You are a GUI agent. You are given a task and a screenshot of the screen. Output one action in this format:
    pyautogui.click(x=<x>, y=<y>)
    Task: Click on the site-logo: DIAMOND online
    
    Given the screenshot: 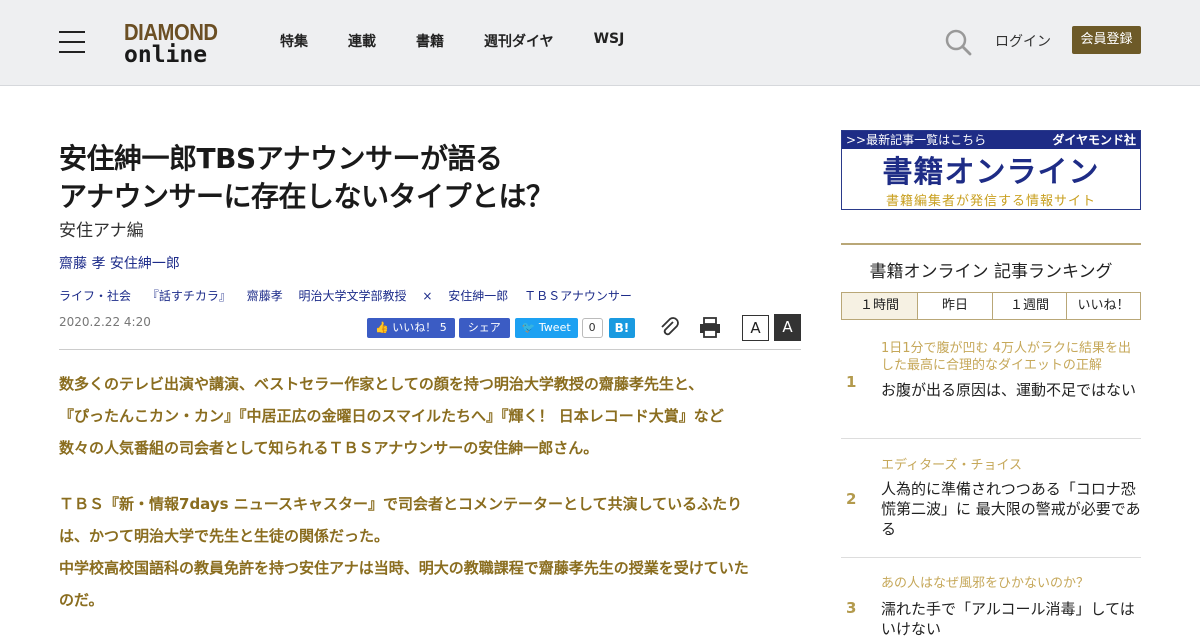 What is the action you would take?
    pyautogui.click(x=176, y=43)
    